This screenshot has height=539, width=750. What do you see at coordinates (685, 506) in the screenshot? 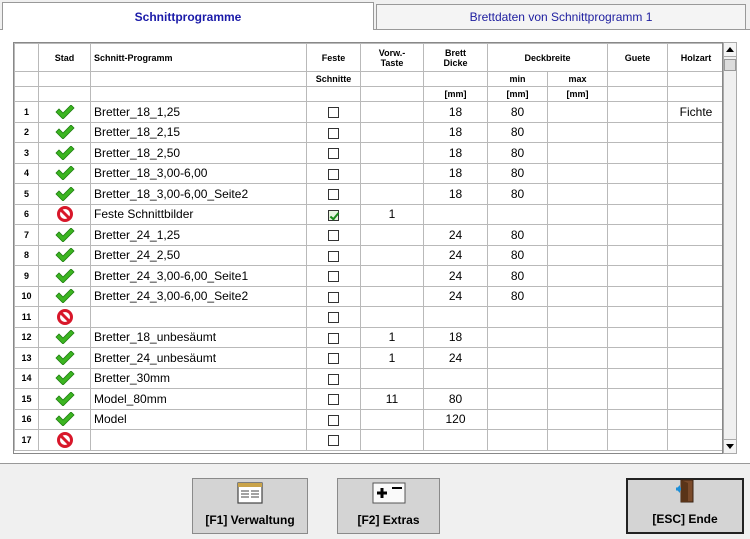
I see `ende-button: [ESC] Ende` at bounding box center [685, 506].